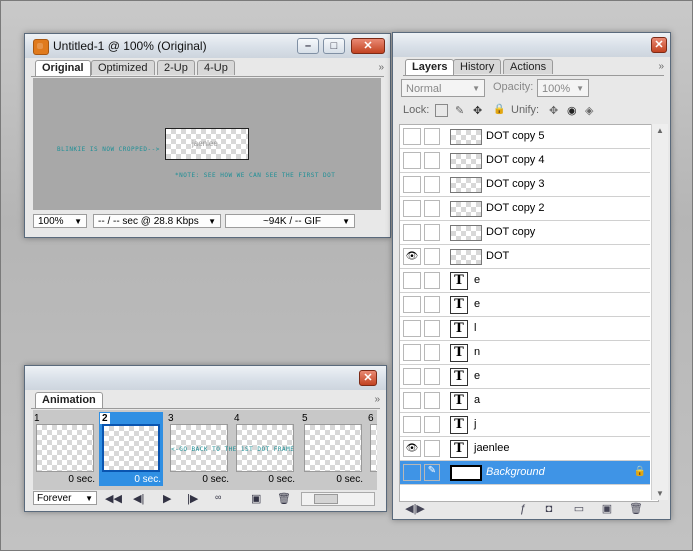 The width and height of the screenshot is (693, 551). I want to click on download-speed-select: -- / -- sec @ 28.8 Kbps ▼, so click(157, 221).